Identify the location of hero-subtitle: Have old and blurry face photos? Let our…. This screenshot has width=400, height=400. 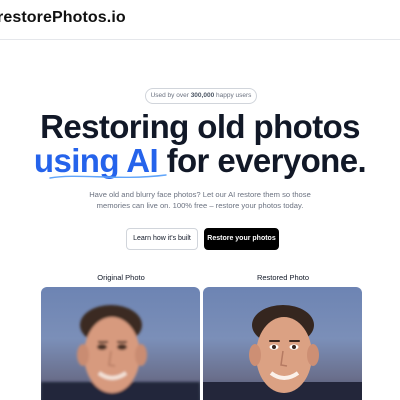
(200, 200).